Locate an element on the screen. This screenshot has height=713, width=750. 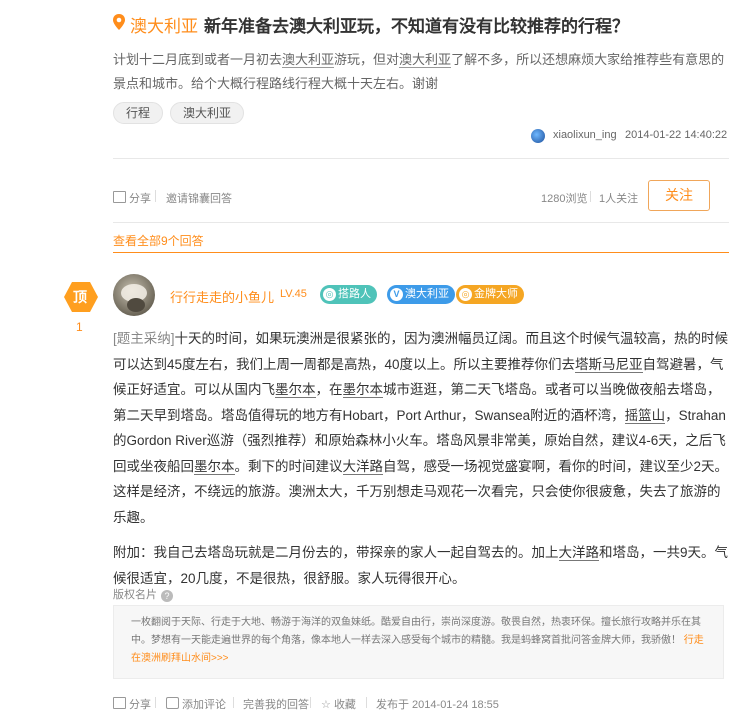
publish-date: 发布于 2014-01-24 18:55 is located at coordinates (437, 705).